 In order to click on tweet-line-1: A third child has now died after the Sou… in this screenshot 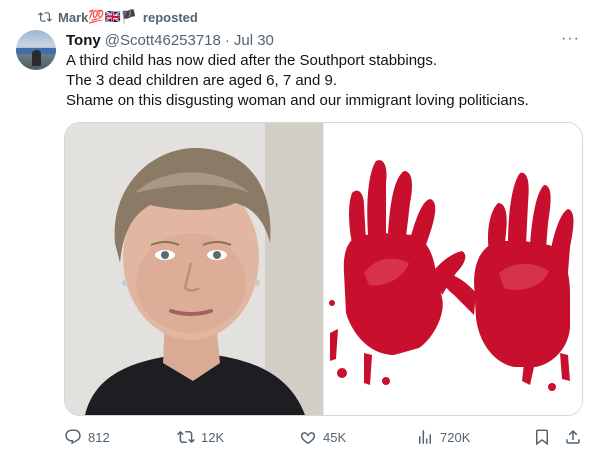, I will do `click(252, 60)`.